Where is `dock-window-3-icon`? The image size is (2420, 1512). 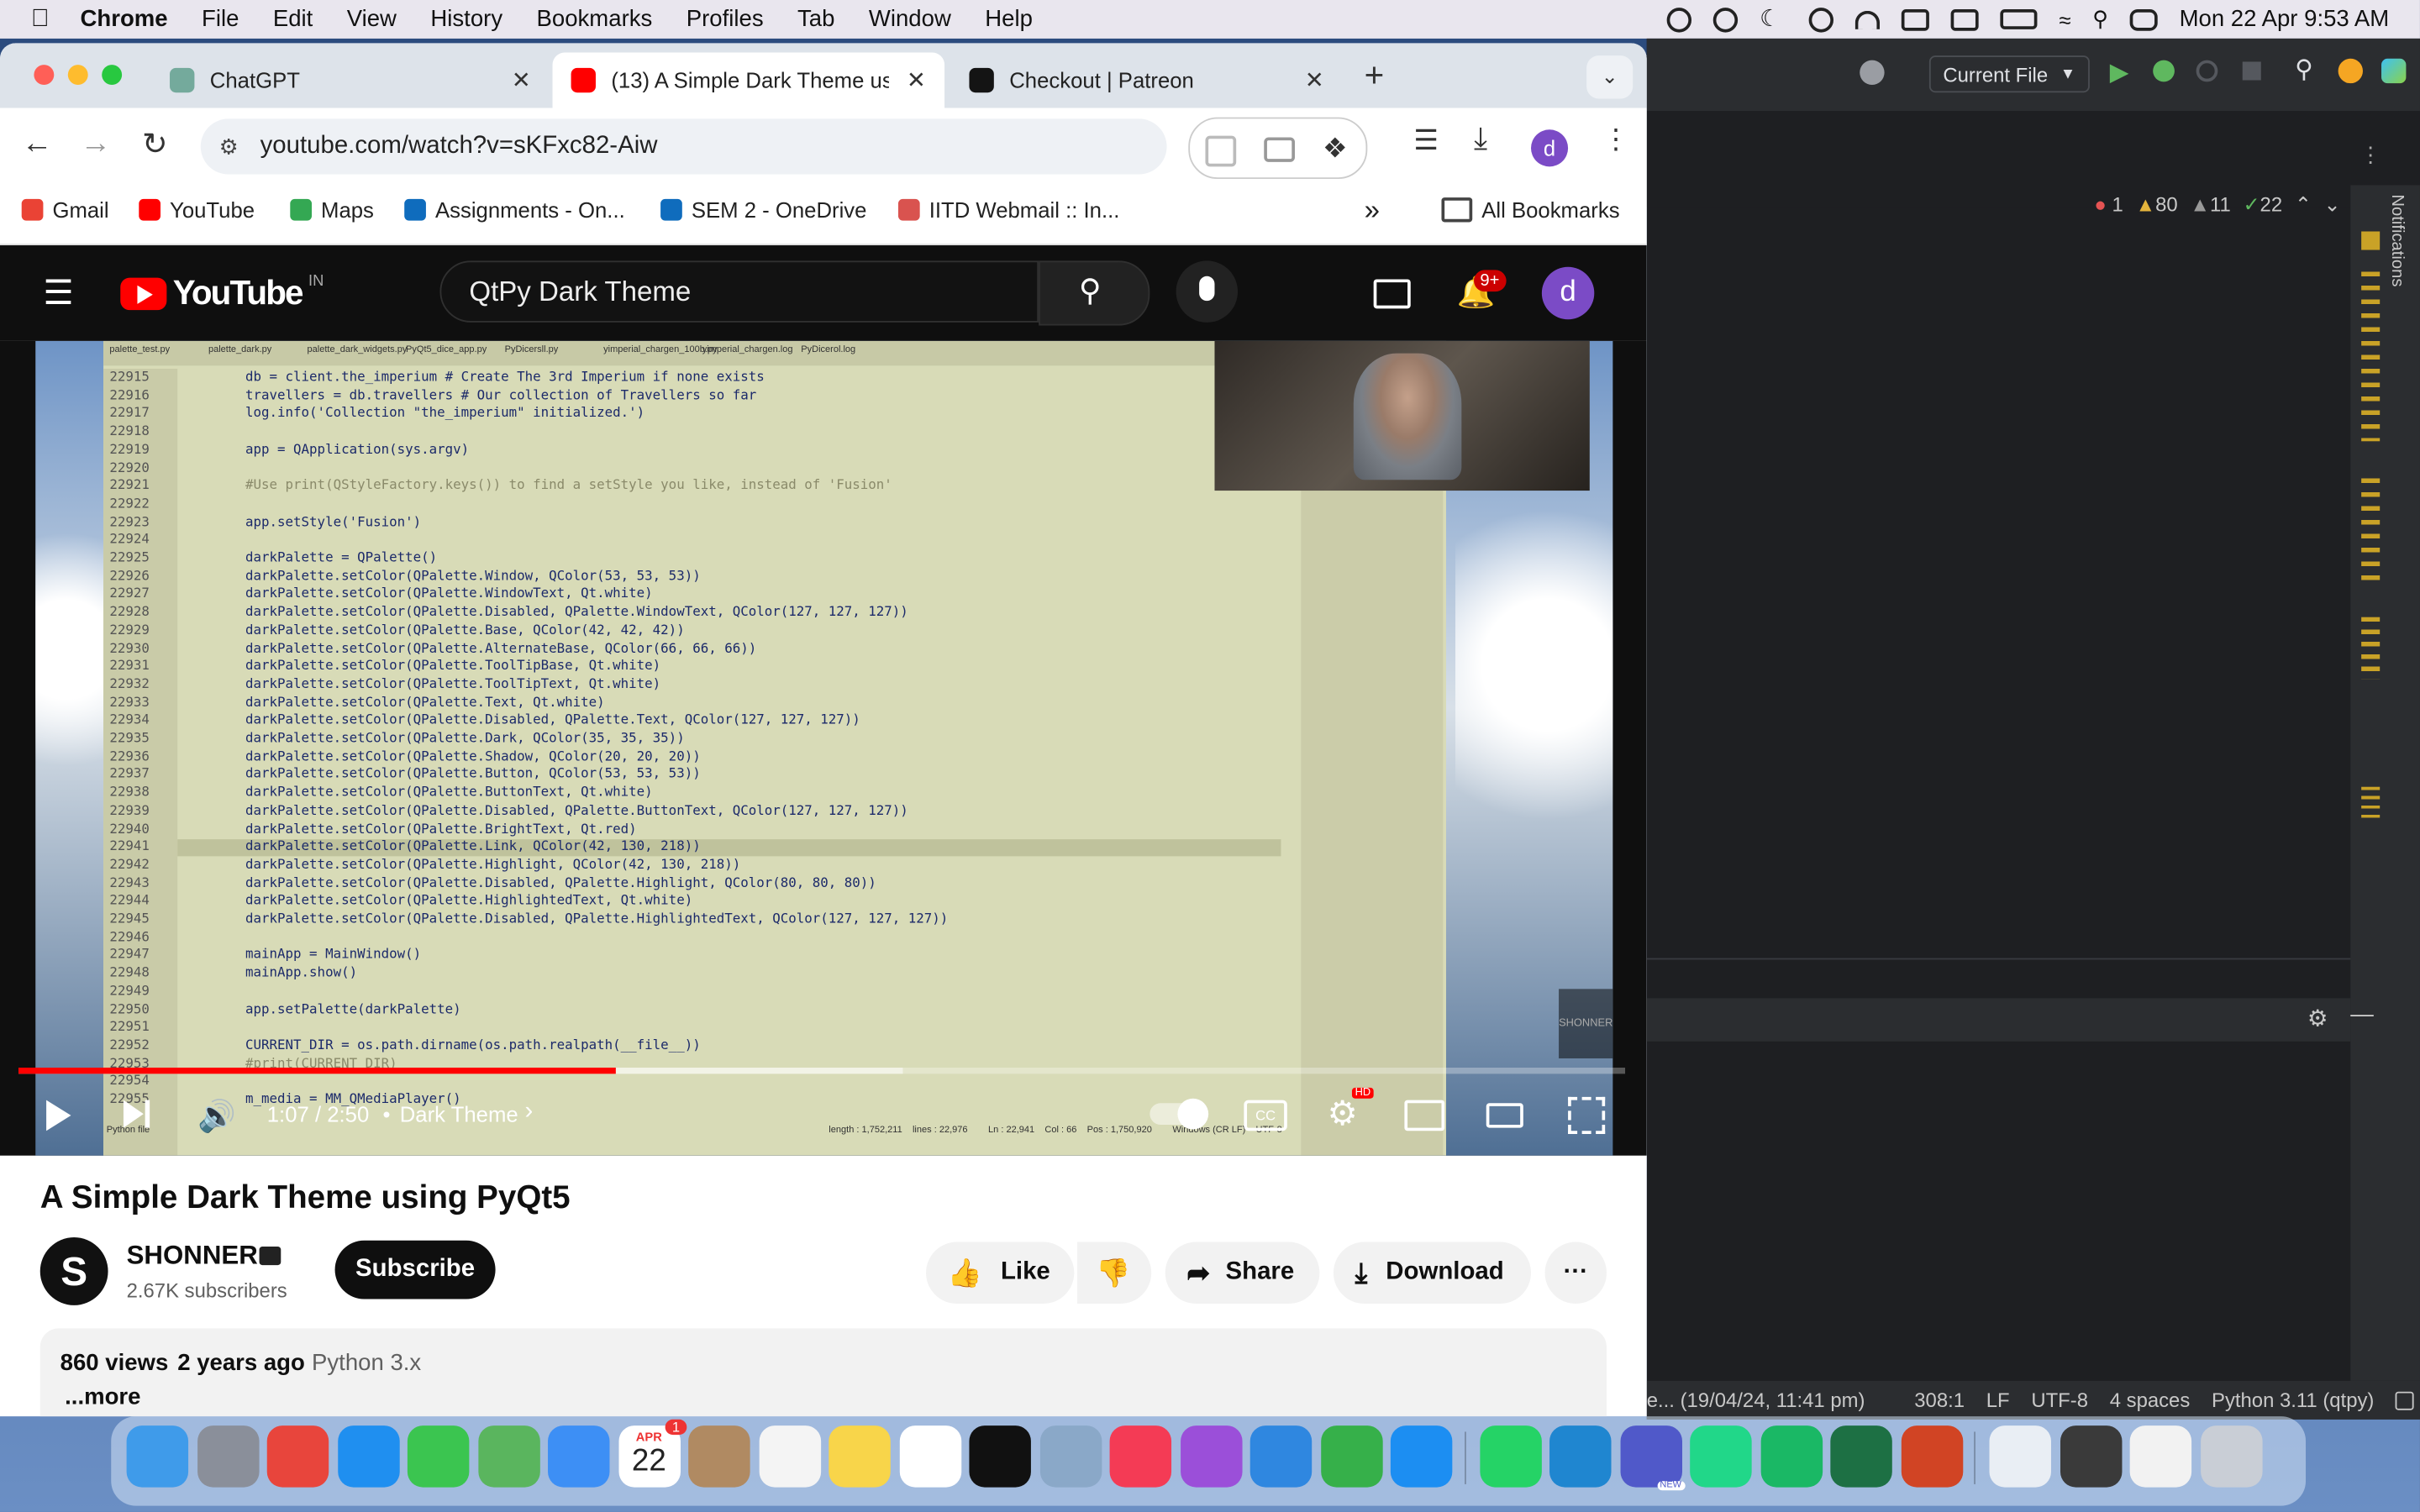 dock-window-3-icon is located at coordinates (2160, 1456).